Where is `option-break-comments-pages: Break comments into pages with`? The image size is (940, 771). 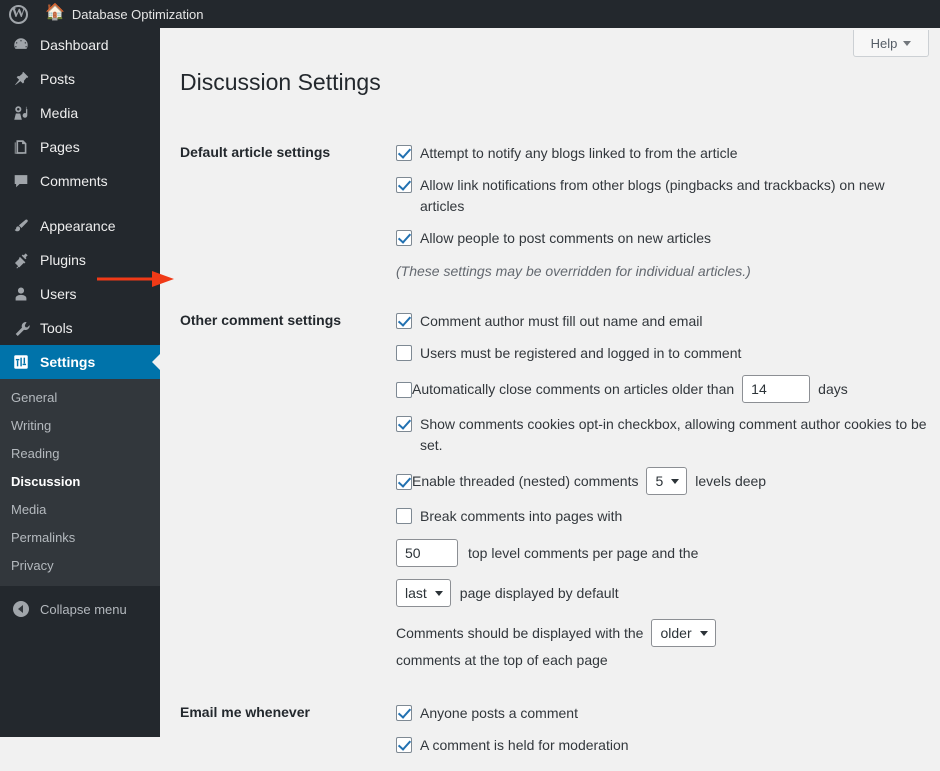 option-break-comments-pages: Break comments into pages with is located at coordinates (663, 516).